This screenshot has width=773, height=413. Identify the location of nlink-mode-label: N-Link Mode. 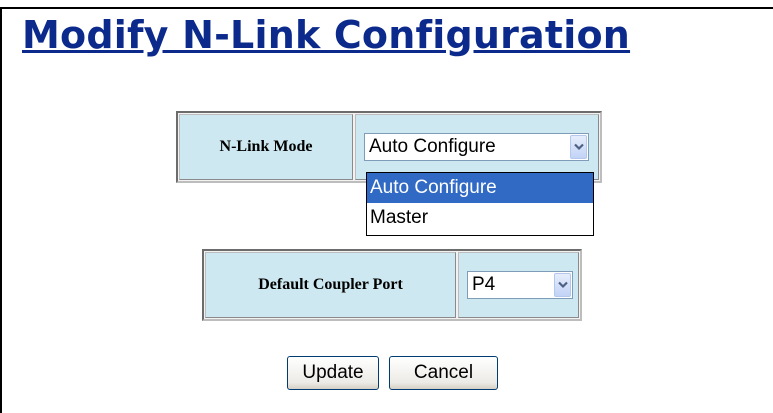
(266, 146).